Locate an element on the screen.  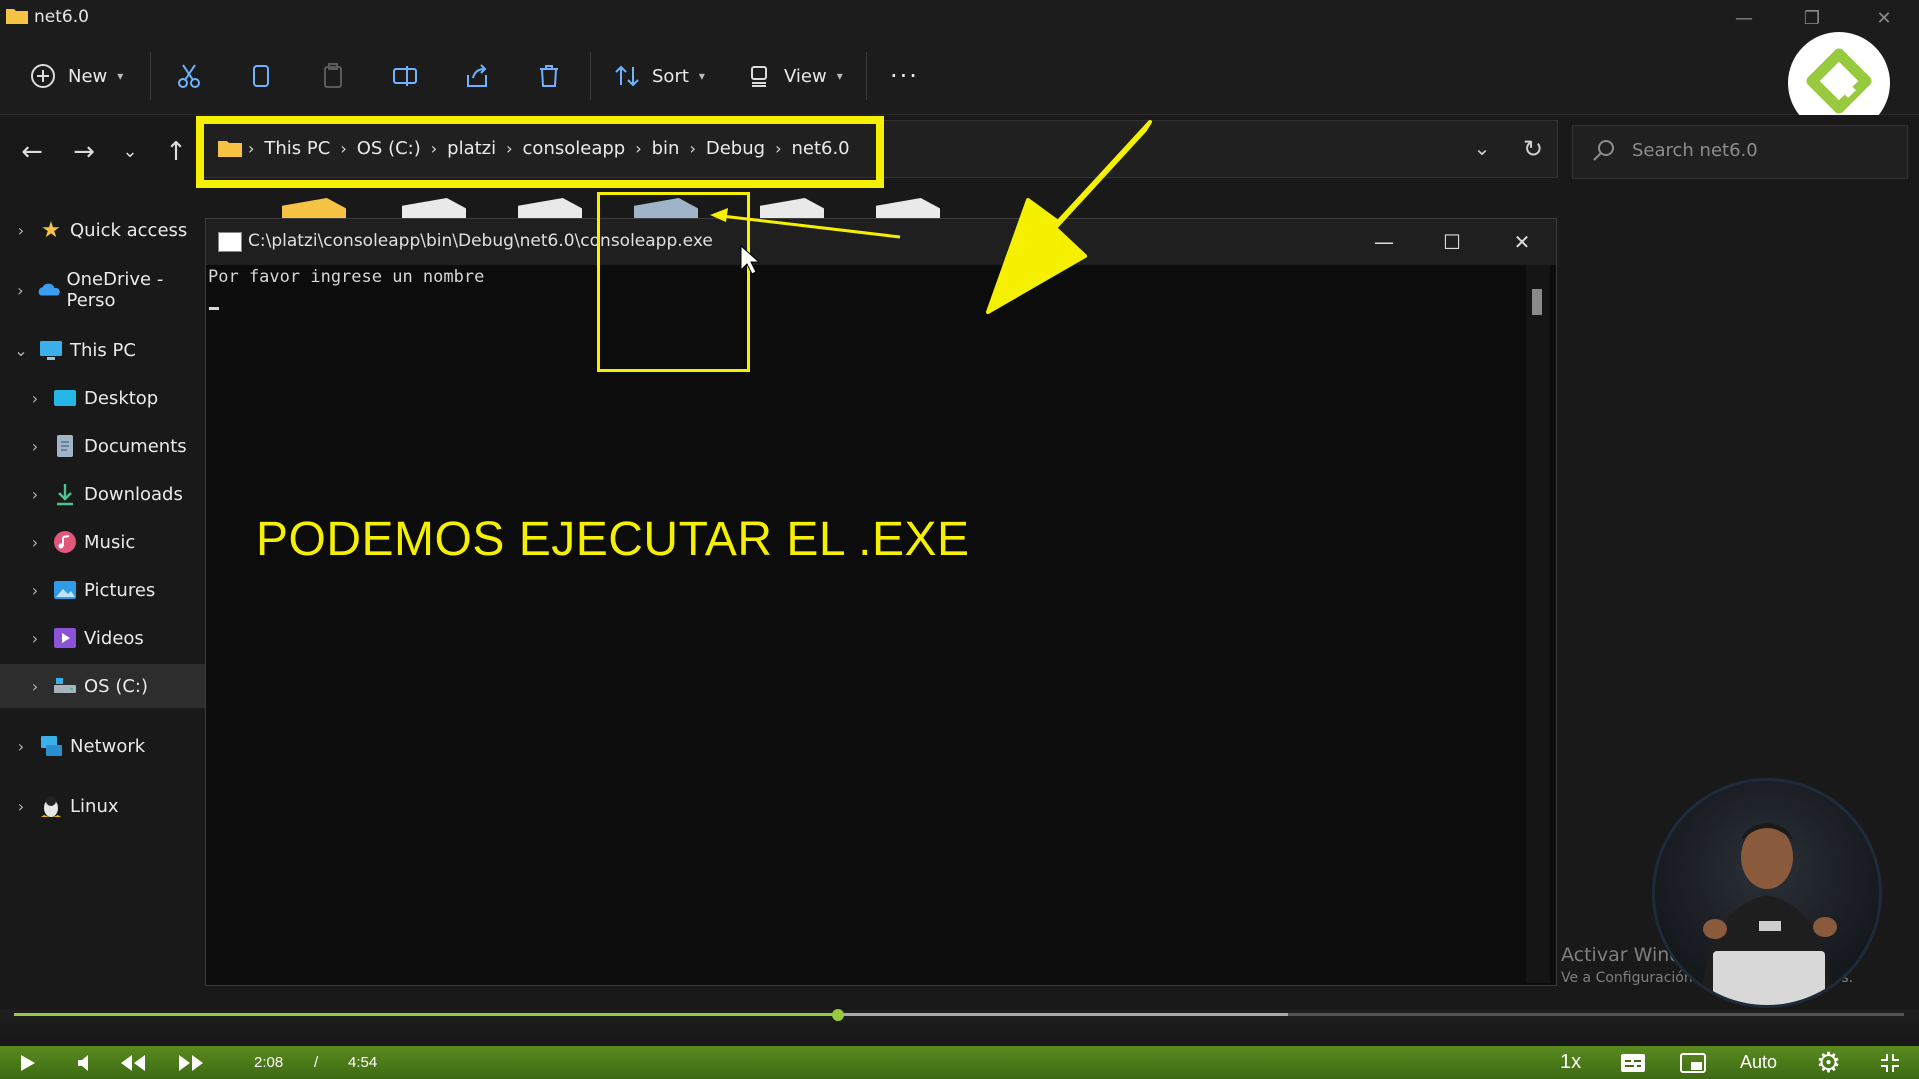
new-button: New ▾ is located at coordinates (75, 76).